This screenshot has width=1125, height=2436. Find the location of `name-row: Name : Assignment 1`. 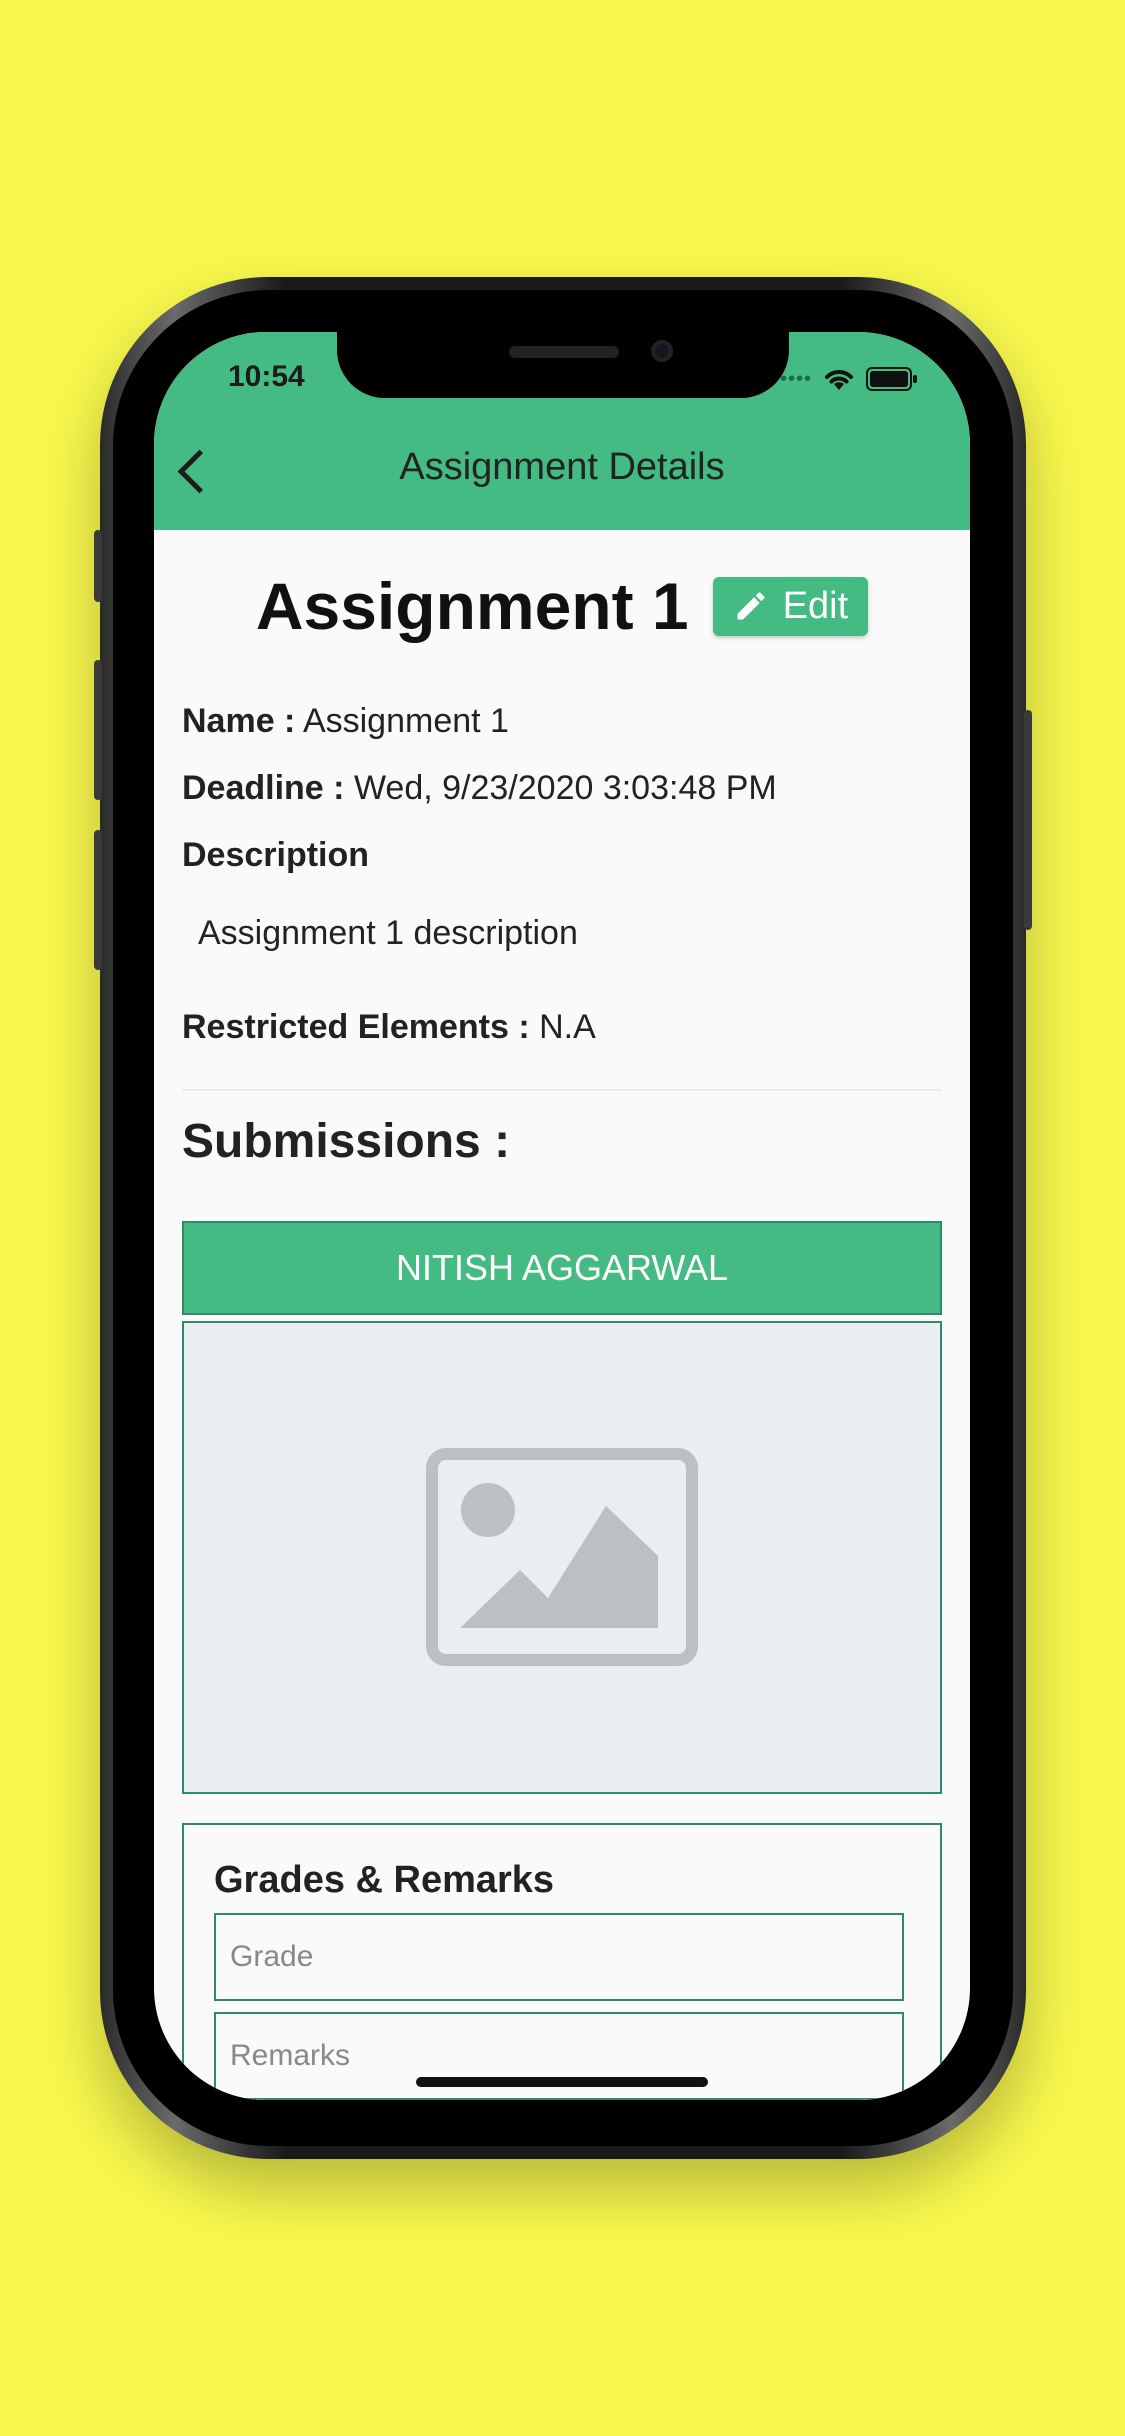

name-row: Name : Assignment 1 is located at coordinates (345, 721).